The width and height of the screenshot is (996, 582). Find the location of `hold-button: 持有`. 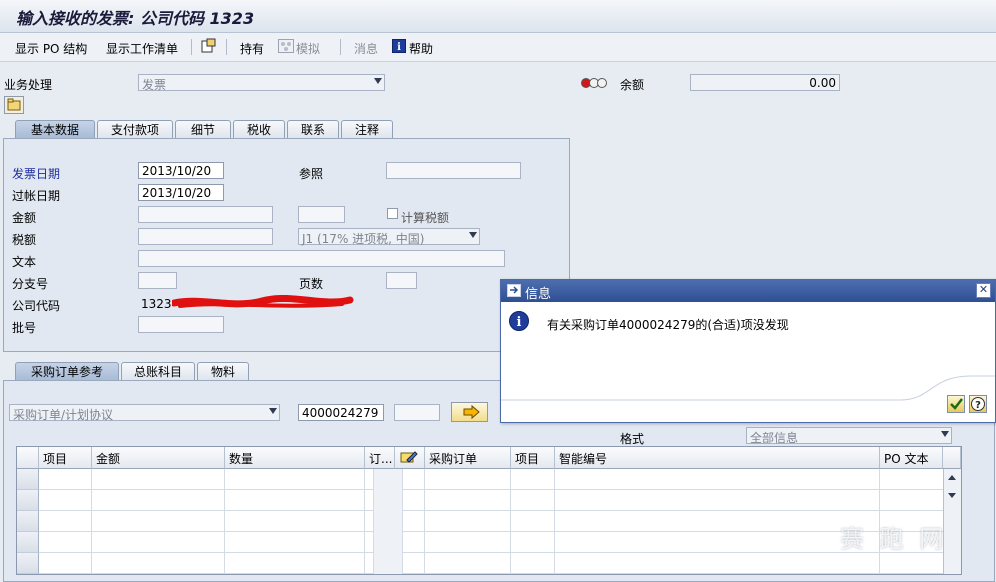

hold-button: 持有 is located at coordinates (252, 48).